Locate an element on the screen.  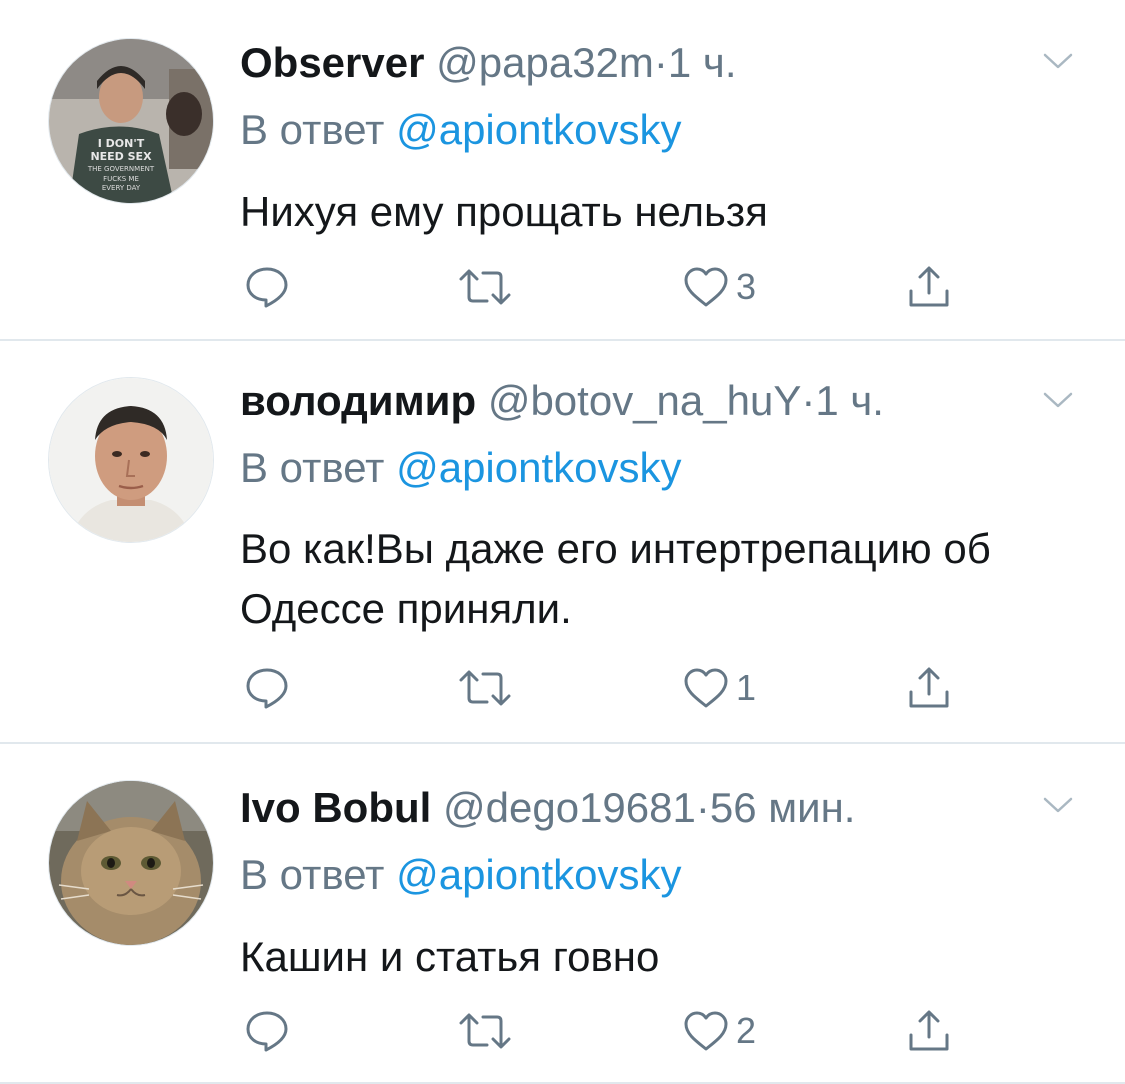
user-handle: @papa32m is located at coordinates (545, 62).